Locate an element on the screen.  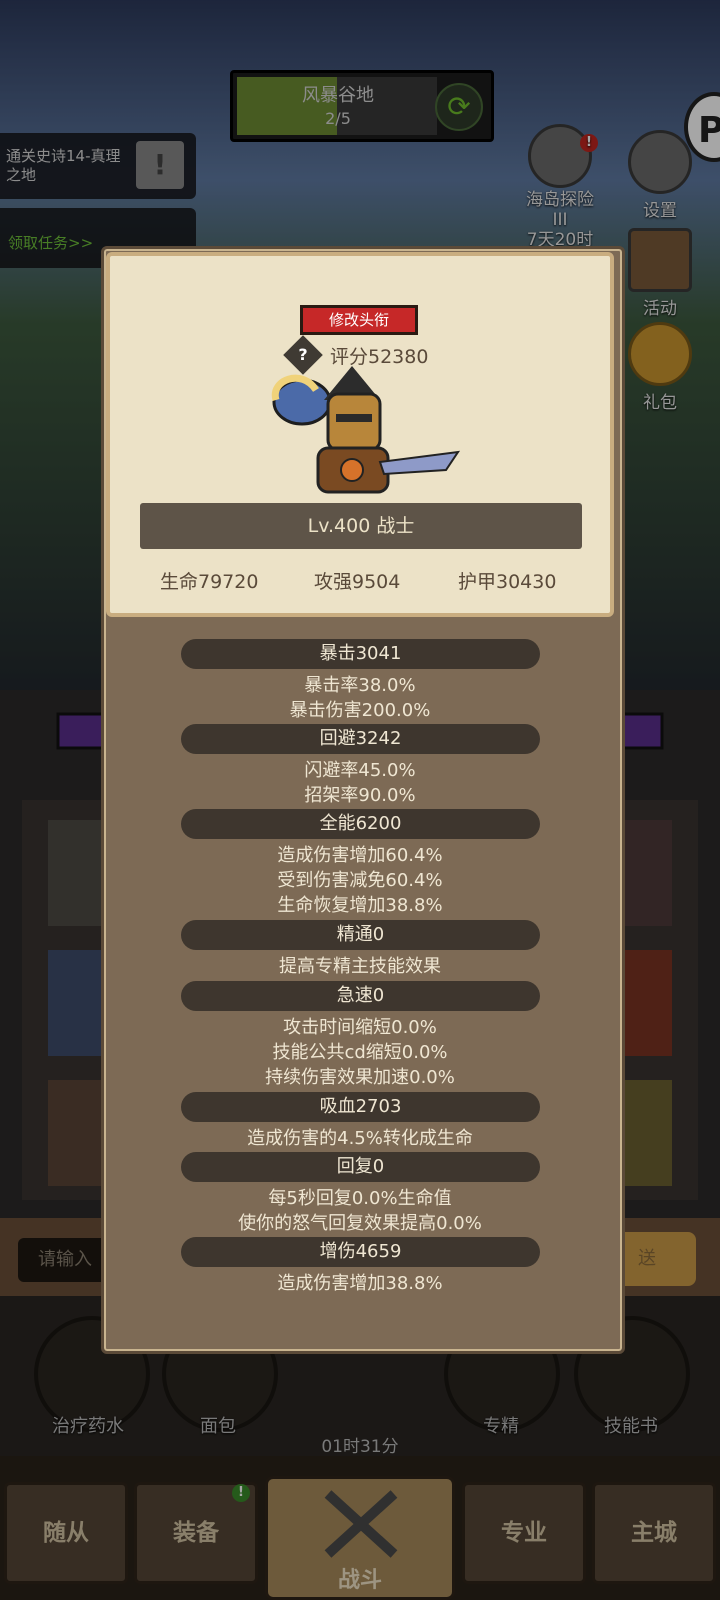
stat-damage-bonus-header: 增伤4659 is located at coordinates (360, 1252).